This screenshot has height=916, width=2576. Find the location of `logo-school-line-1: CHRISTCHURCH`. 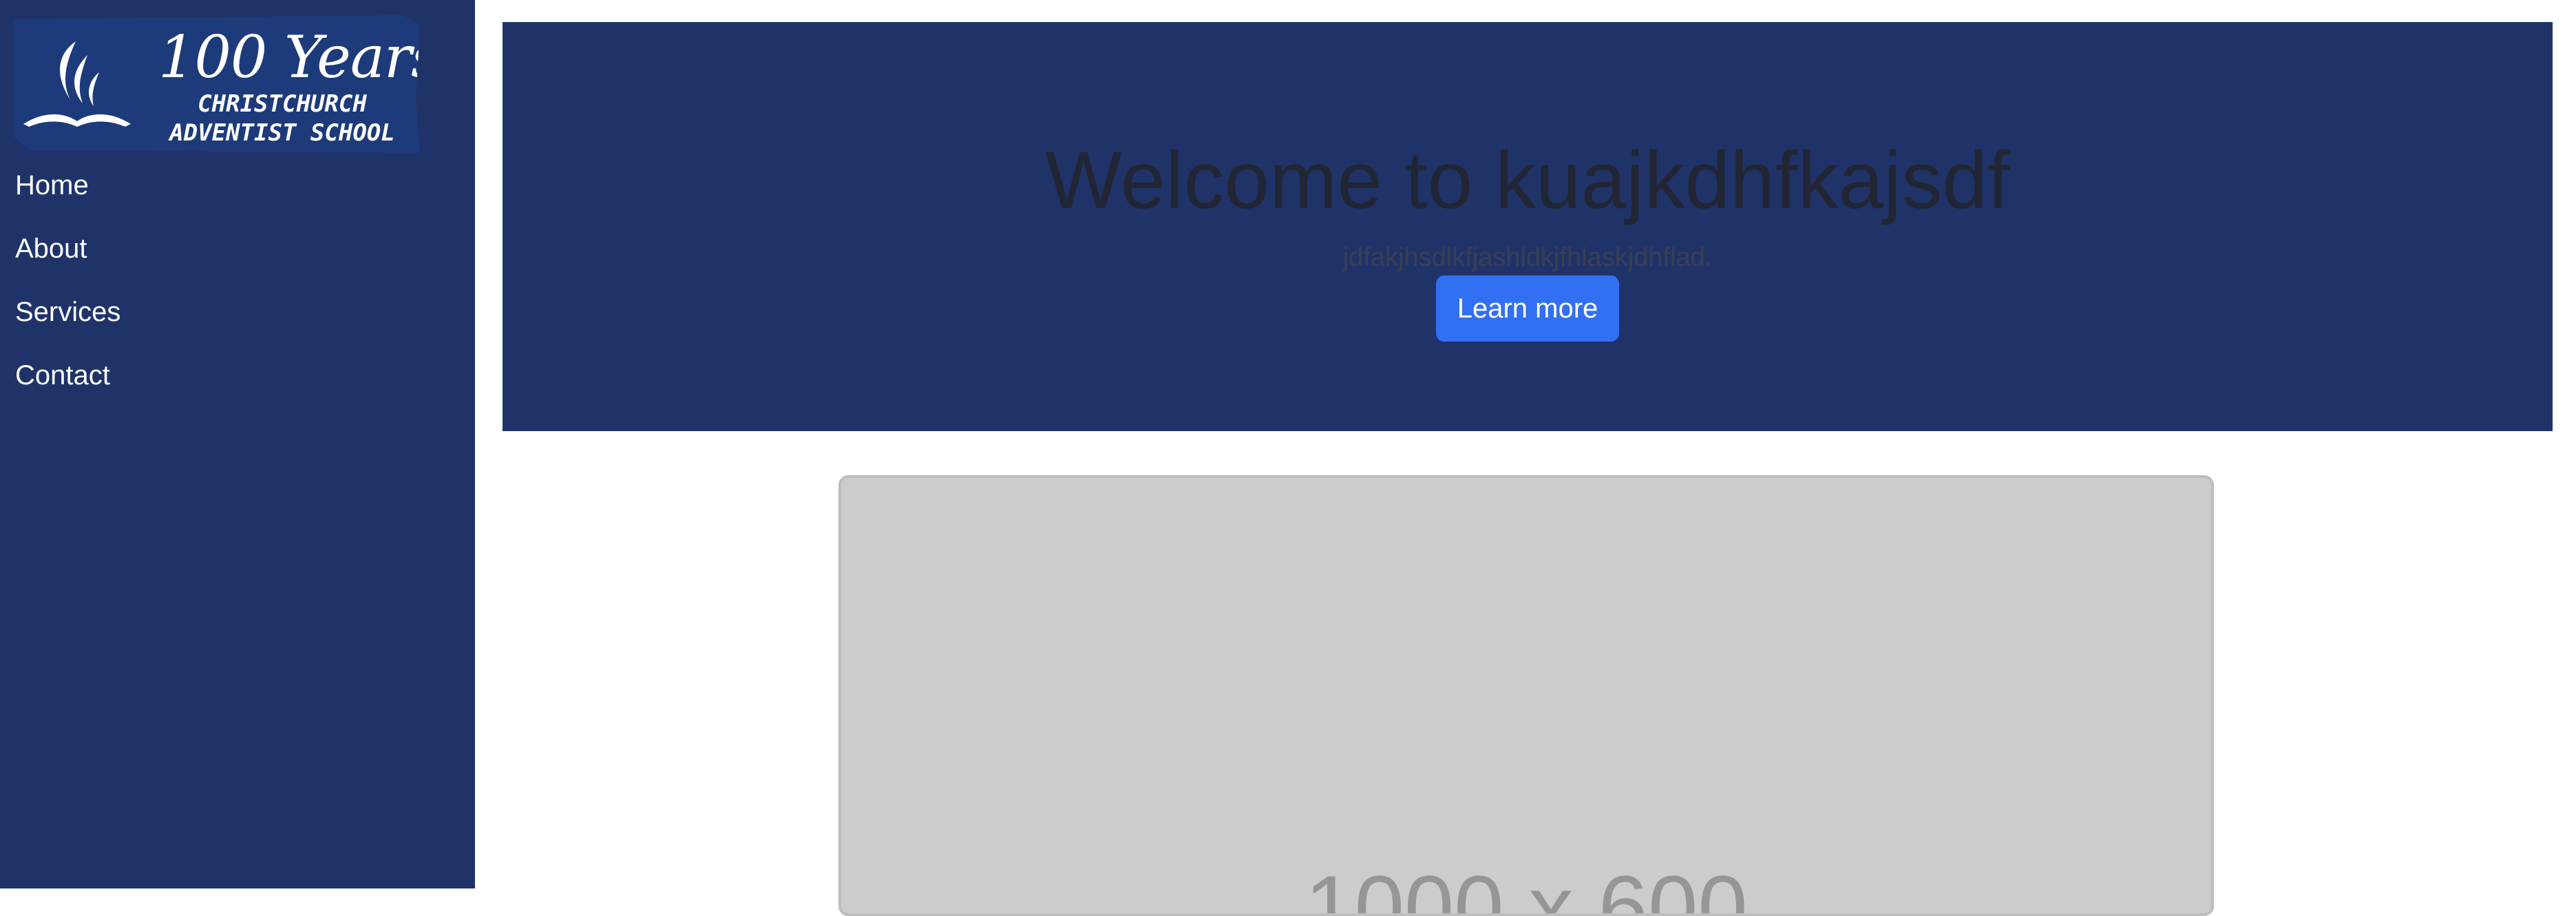

logo-school-line-1: CHRISTCHURCH is located at coordinates (283, 104).